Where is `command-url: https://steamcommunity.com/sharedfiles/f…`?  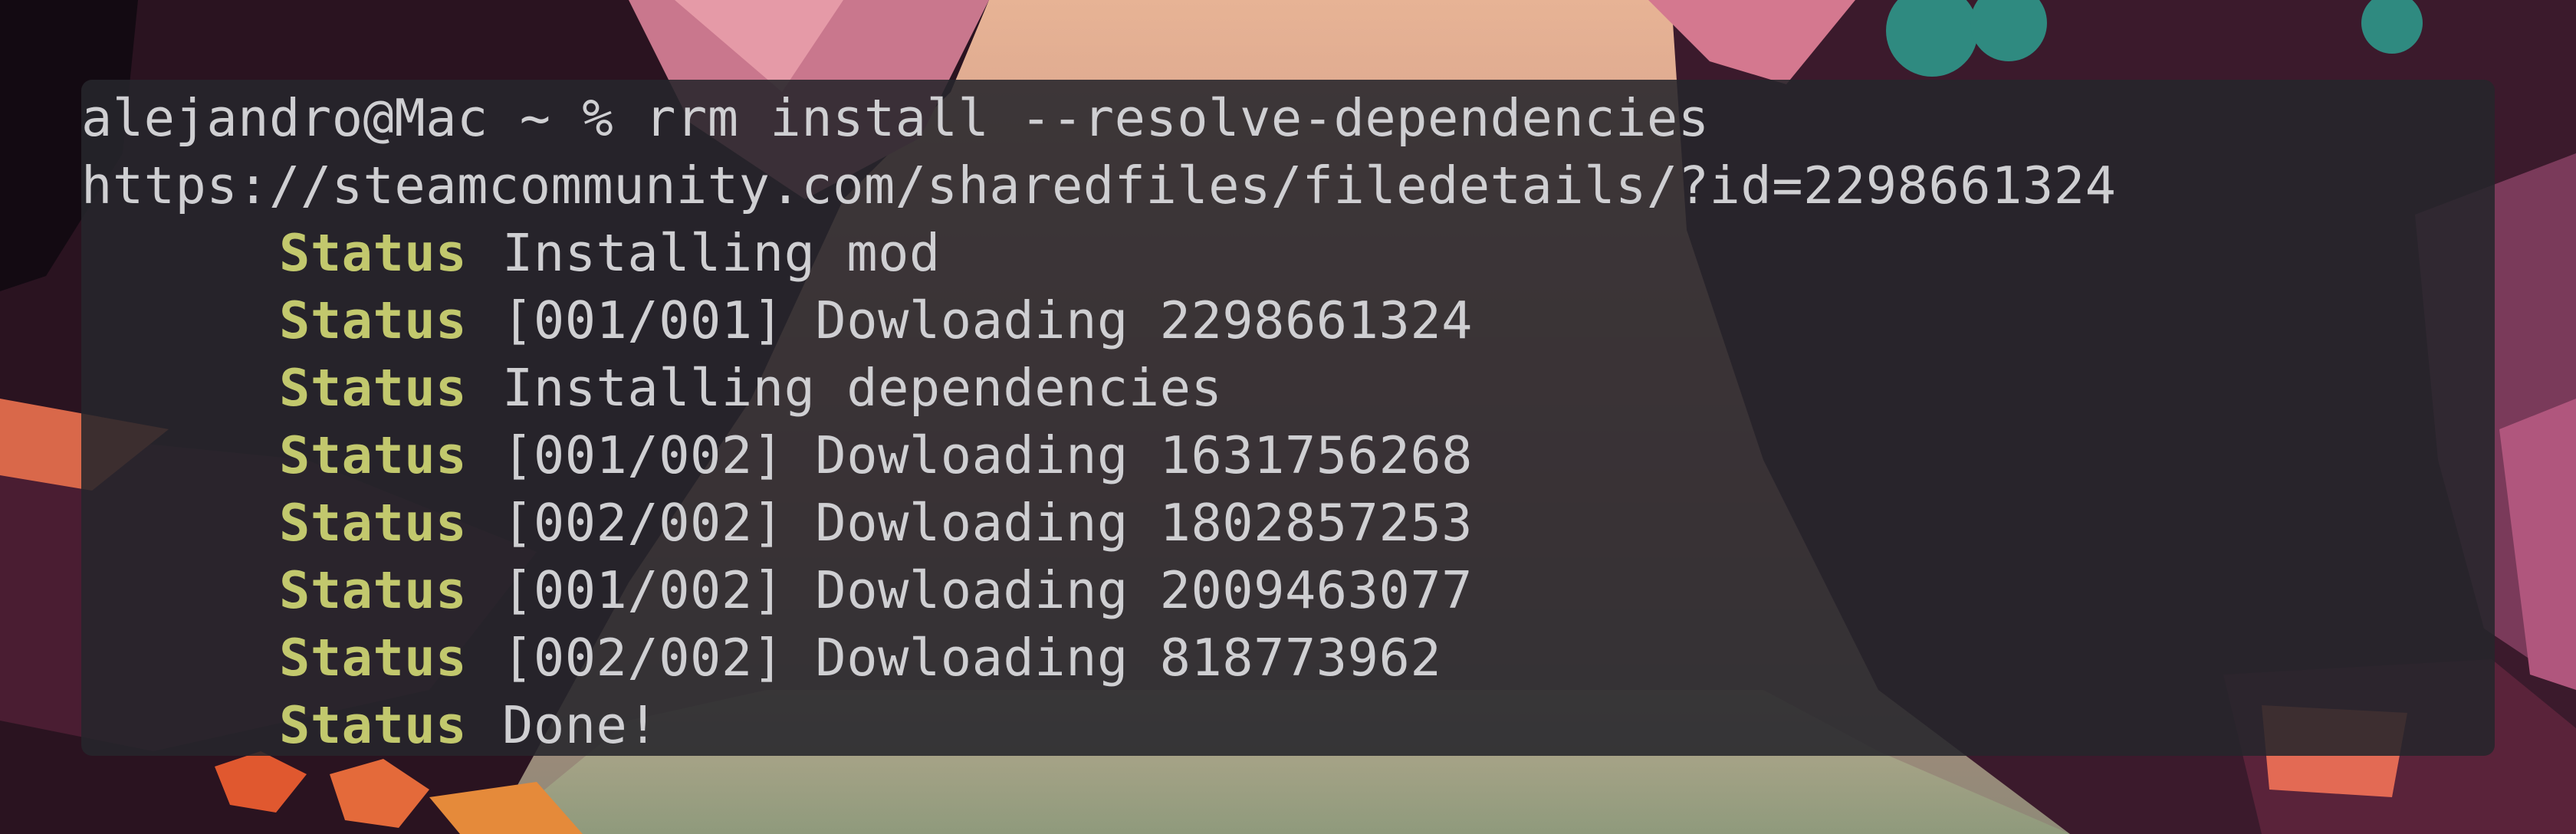 command-url: https://steamcommunity.com/sharedfiles/f… is located at coordinates (1099, 186).